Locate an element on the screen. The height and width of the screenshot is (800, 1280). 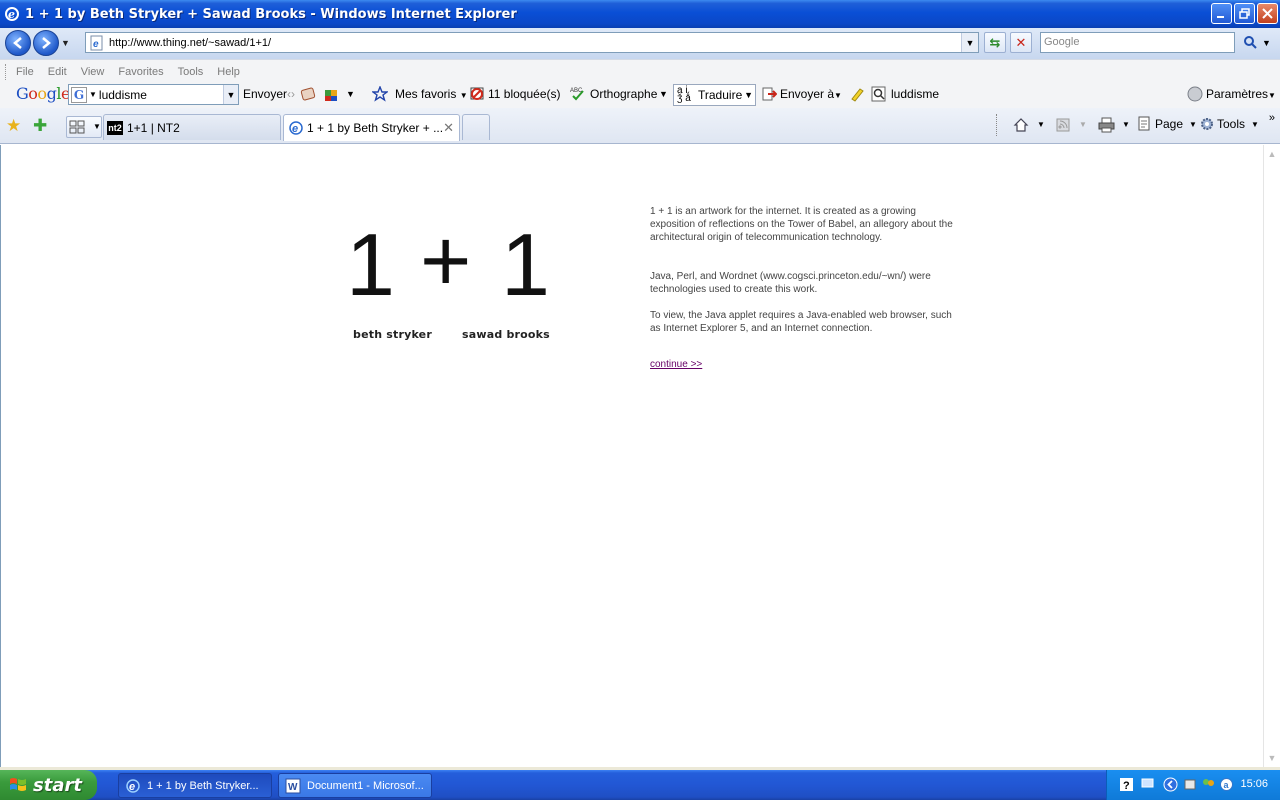
google-search-value: luddisme is located at coordinates (123, 95).